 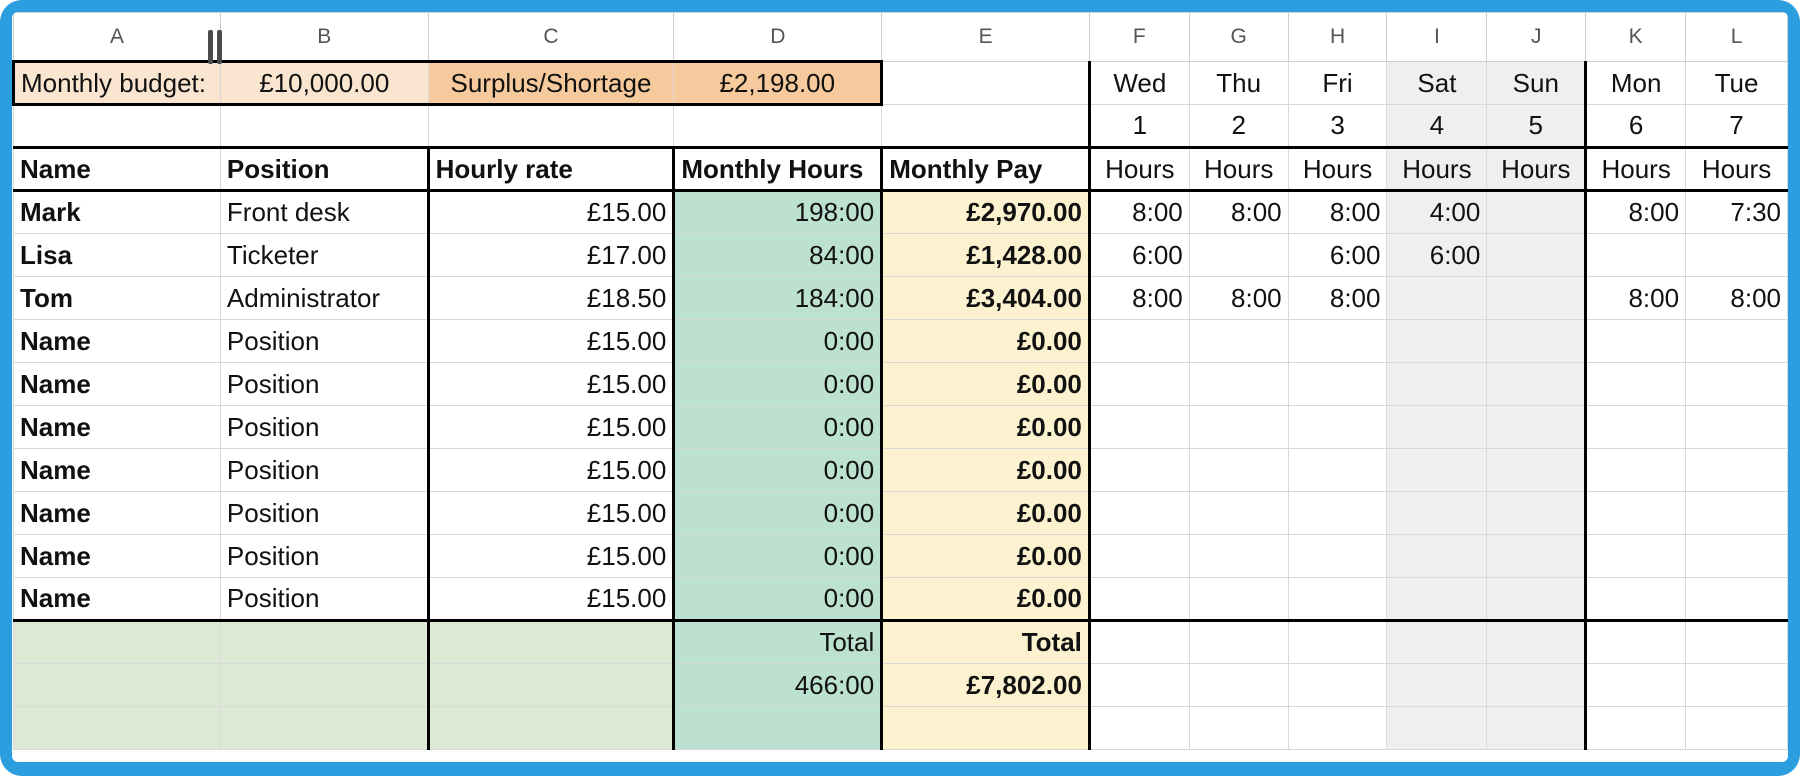 I want to click on total-pay-value: £7,802.00, so click(x=986, y=685).